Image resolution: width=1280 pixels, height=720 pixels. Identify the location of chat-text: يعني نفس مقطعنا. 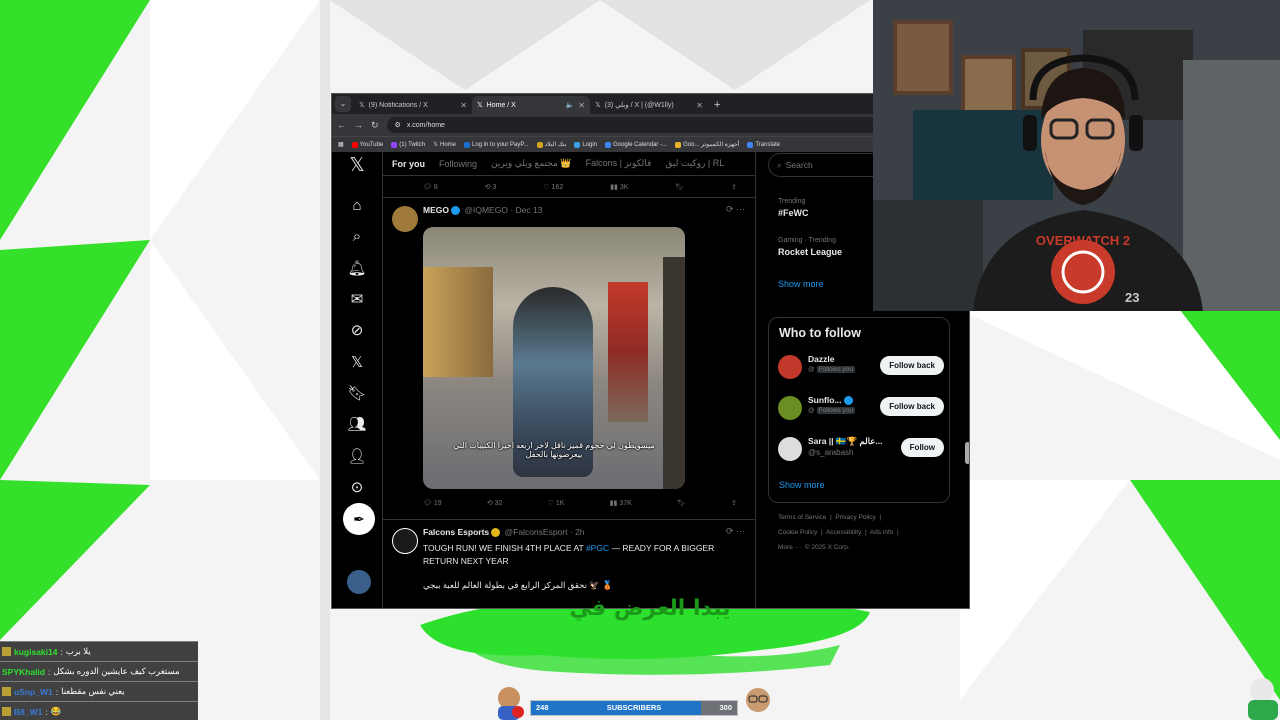
(93, 691).